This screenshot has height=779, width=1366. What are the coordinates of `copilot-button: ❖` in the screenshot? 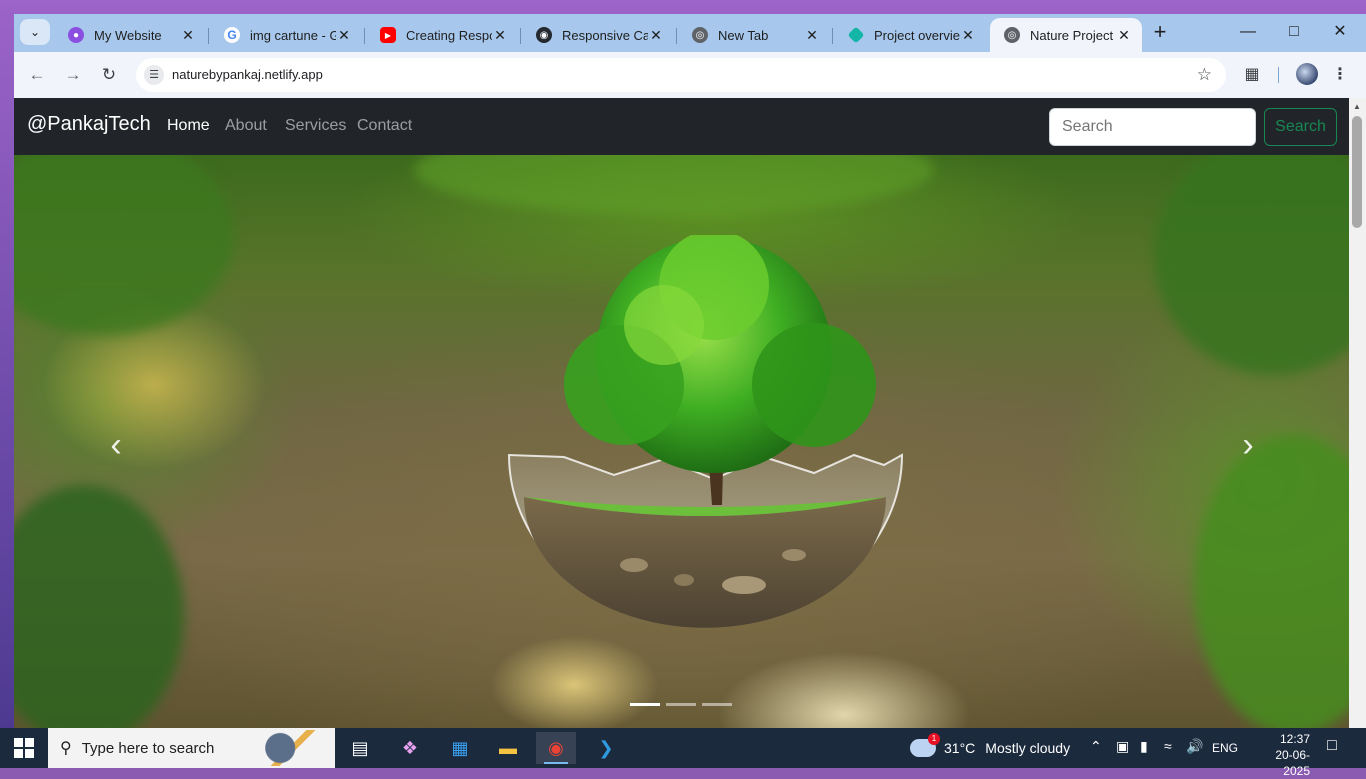 It's located at (410, 748).